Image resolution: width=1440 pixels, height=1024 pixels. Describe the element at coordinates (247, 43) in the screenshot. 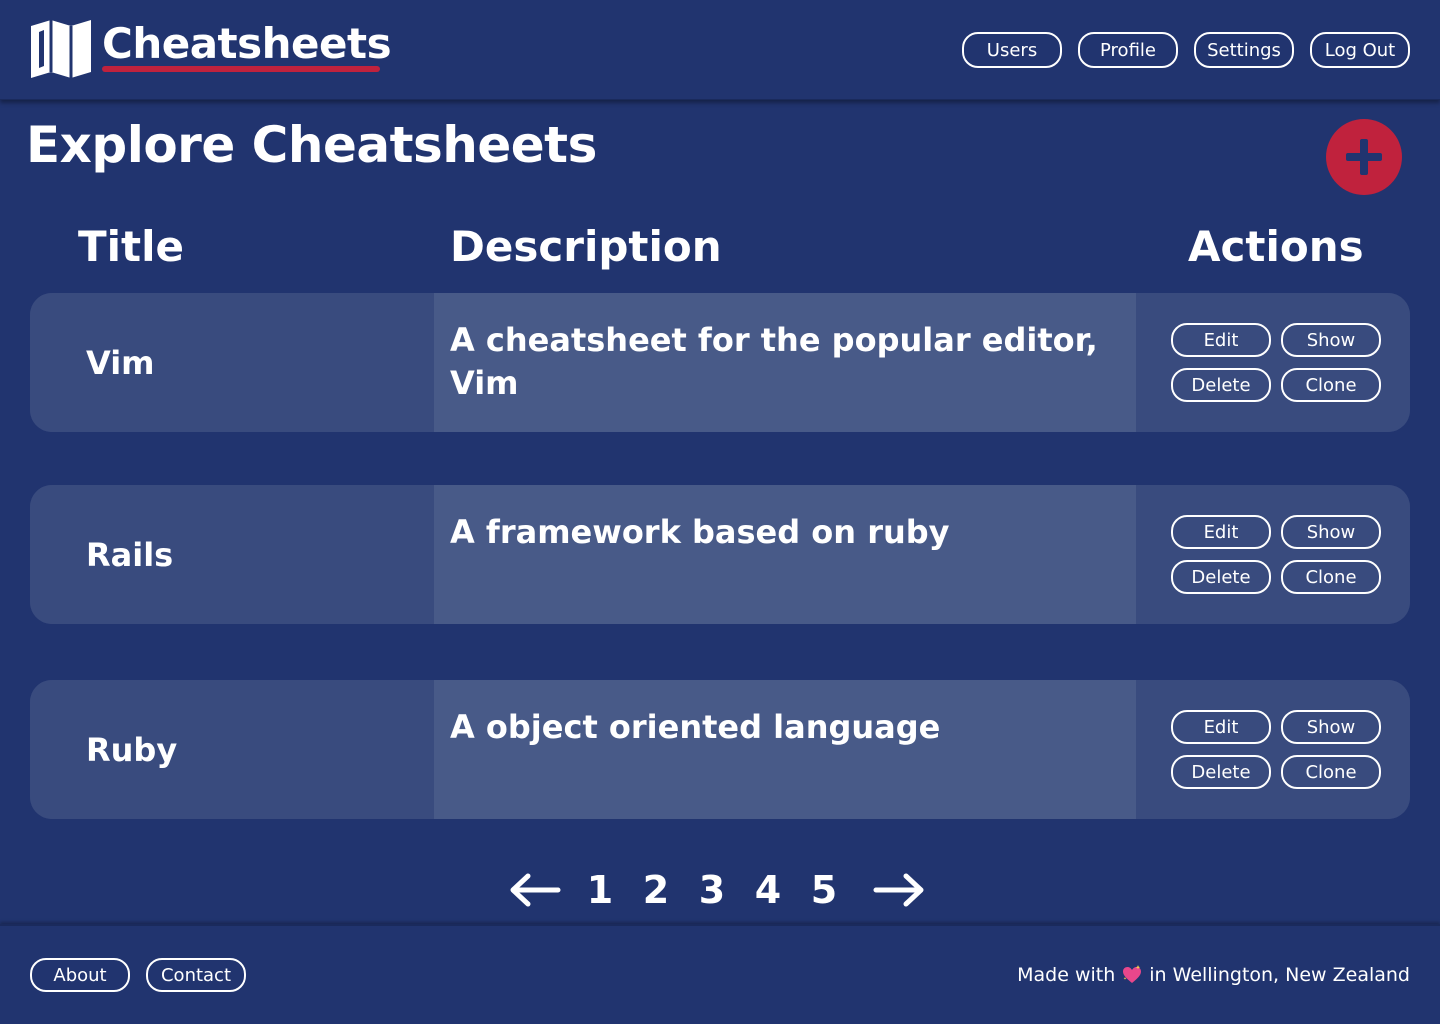

I see `app-name: Cheatsheets` at that location.